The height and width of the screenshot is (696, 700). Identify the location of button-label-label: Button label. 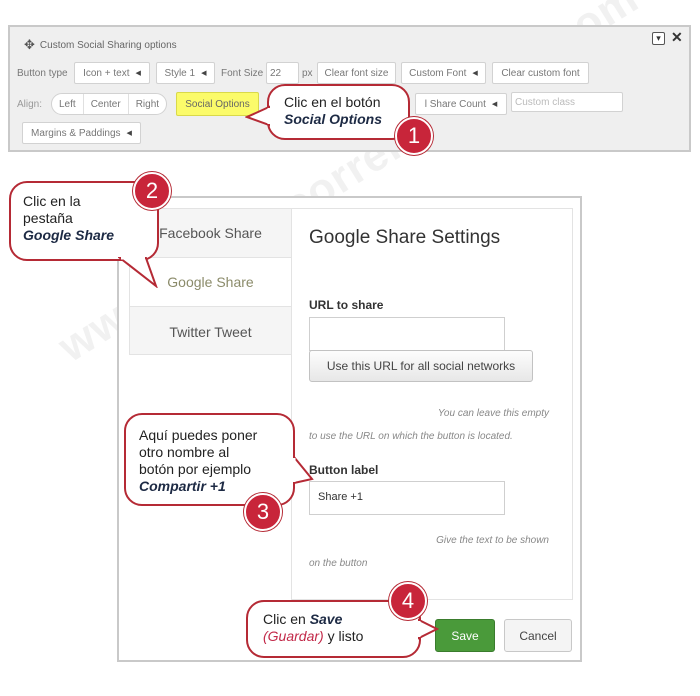
(344, 470).